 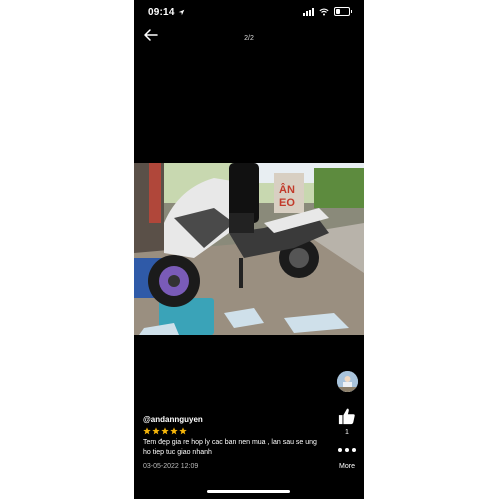 What do you see at coordinates (287, 189) in the screenshot?
I see `svg-text: ÂN` at bounding box center [287, 189].